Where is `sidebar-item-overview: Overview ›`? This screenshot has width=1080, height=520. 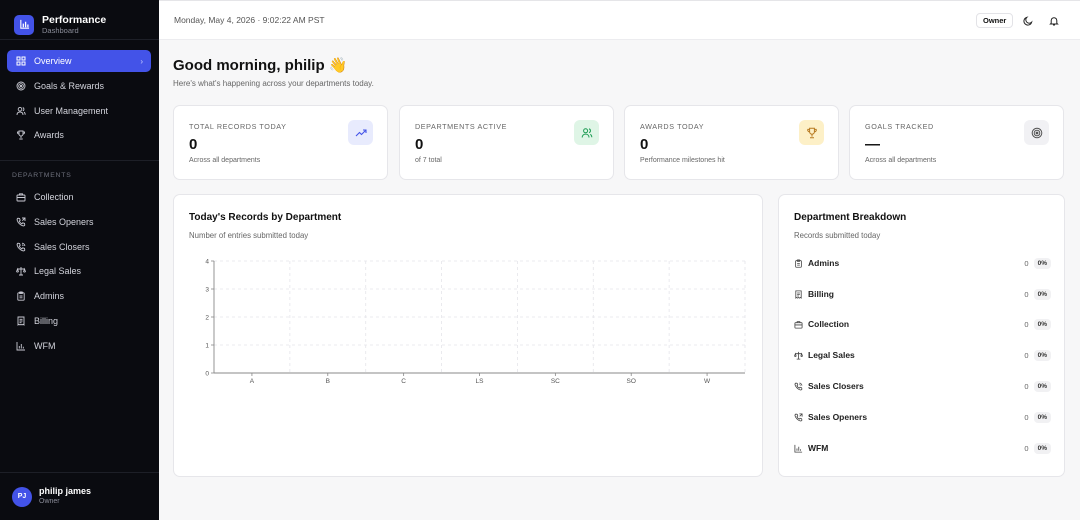
sidebar-item-overview: Overview › is located at coordinates (79, 61).